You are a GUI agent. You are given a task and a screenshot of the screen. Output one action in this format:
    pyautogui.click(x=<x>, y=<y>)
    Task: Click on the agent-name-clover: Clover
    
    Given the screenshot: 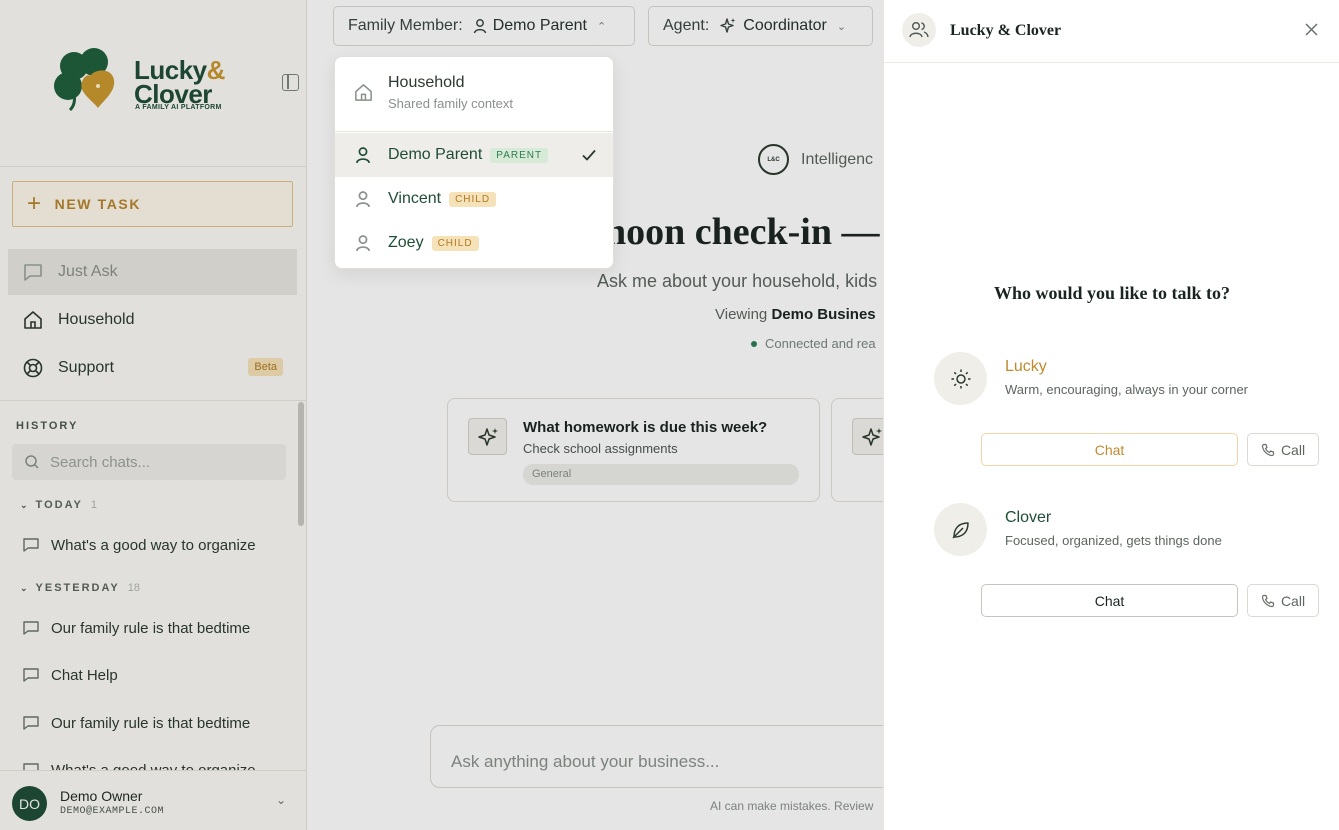 What is the action you would take?
    pyautogui.click(x=1028, y=517)
    